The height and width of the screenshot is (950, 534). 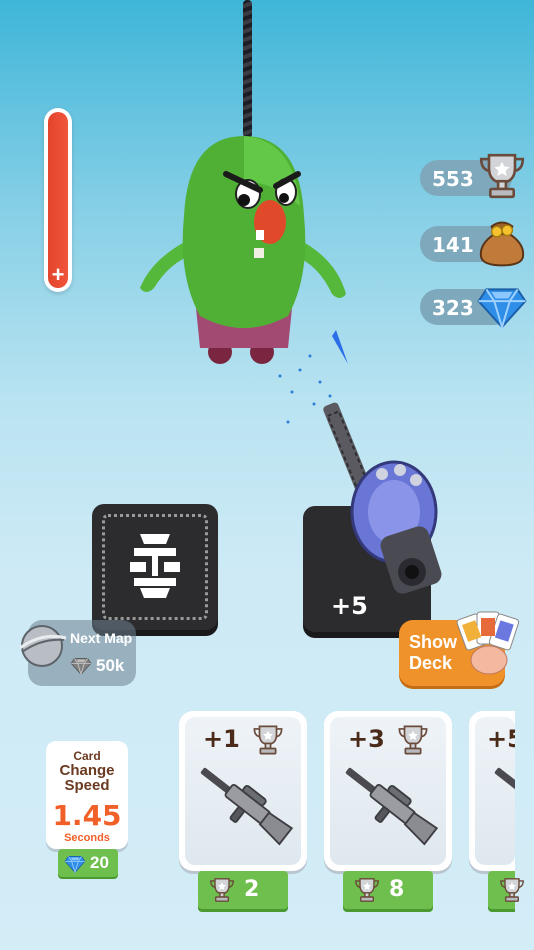 I want to click on planet-icon, so click(x=43, y=646).